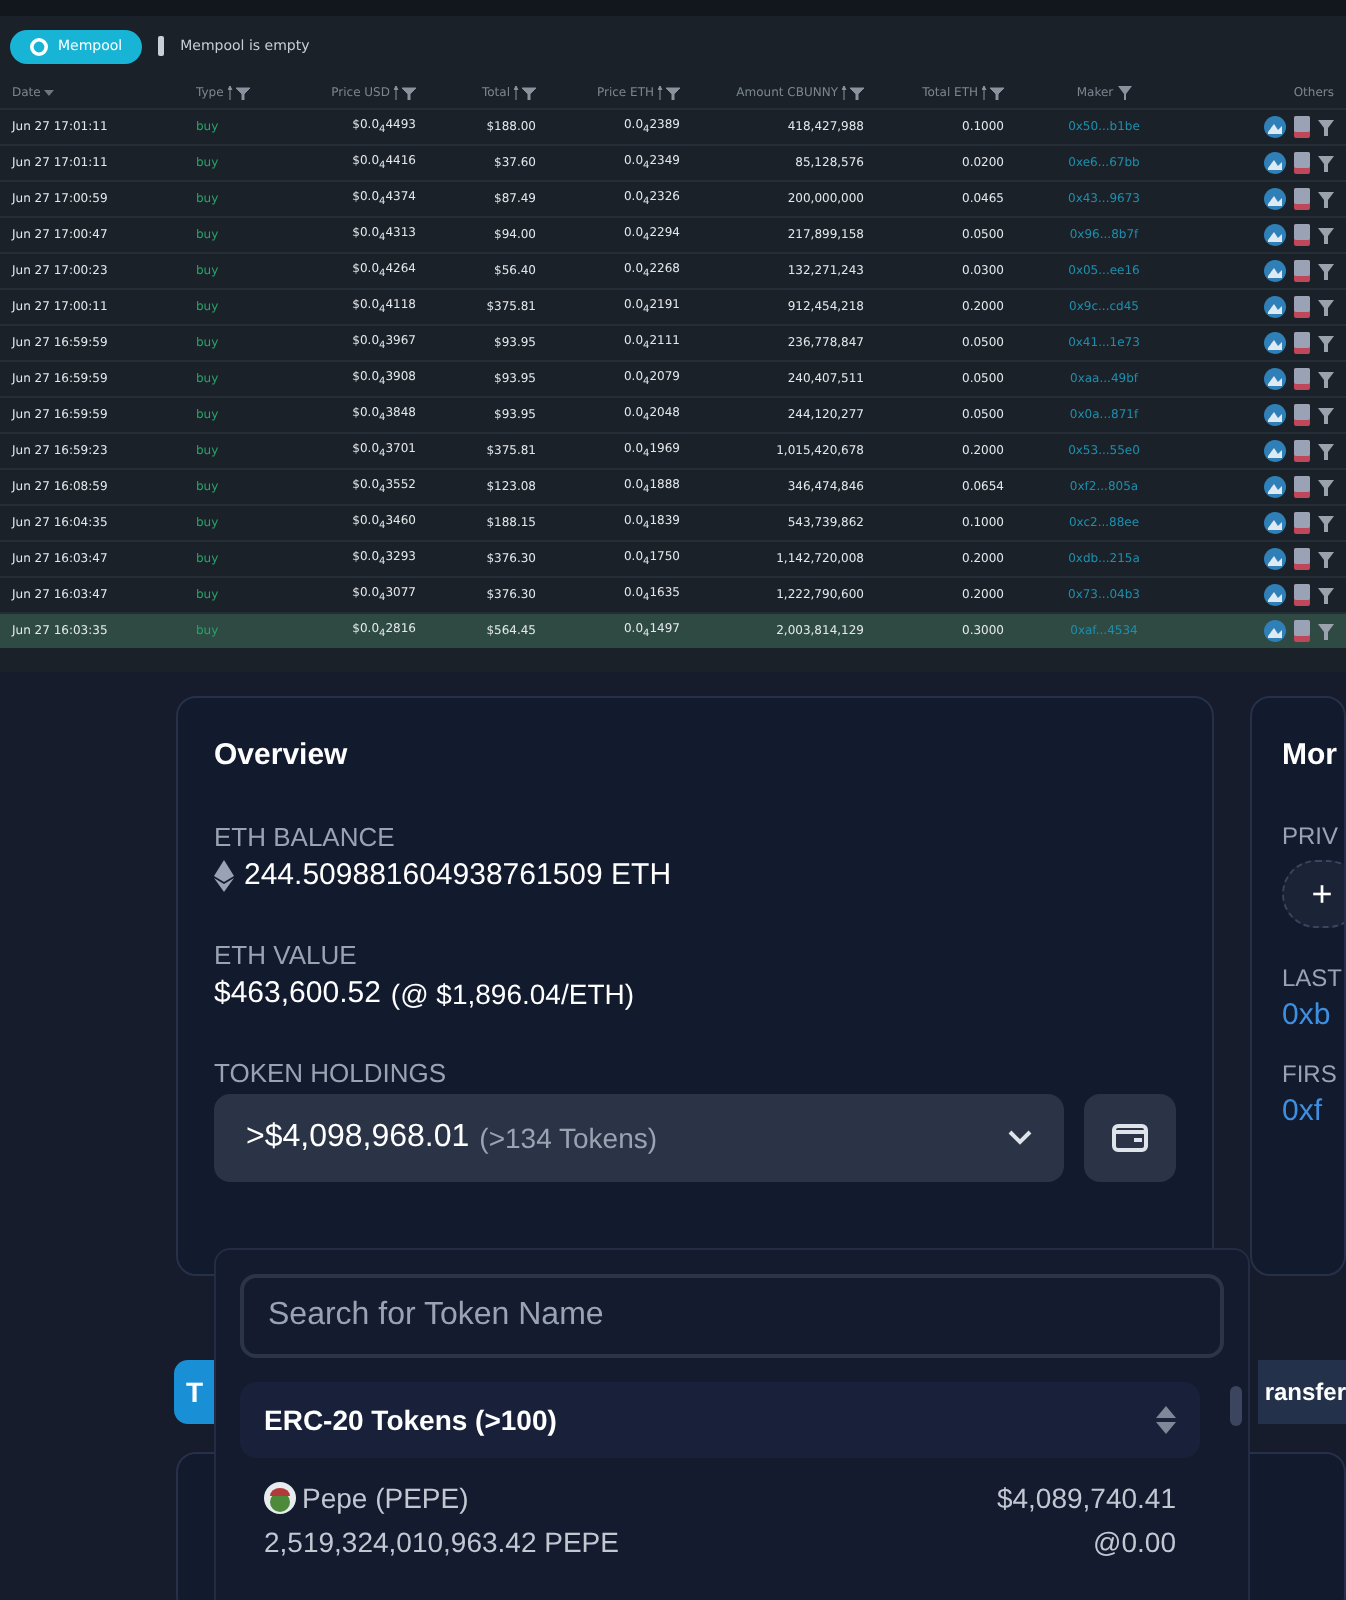 This screenshot has height=1600, width=1346. What do you see at coordinates (410, 1420) in the screenshot?
I see `group-title: ERC-20 Tokens (>100)` at bounding box center [410, 1420].